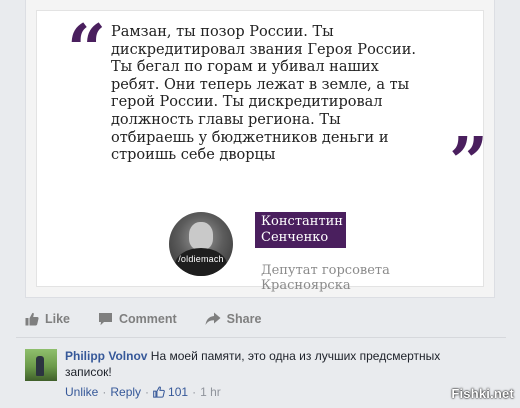 This screenshot has height=408, width=520. What do you see at coordinates (247, 102) in the screenshot?
I see `quote-line: герой России. Ты дискредитировал` at bounding box center [247, 102].